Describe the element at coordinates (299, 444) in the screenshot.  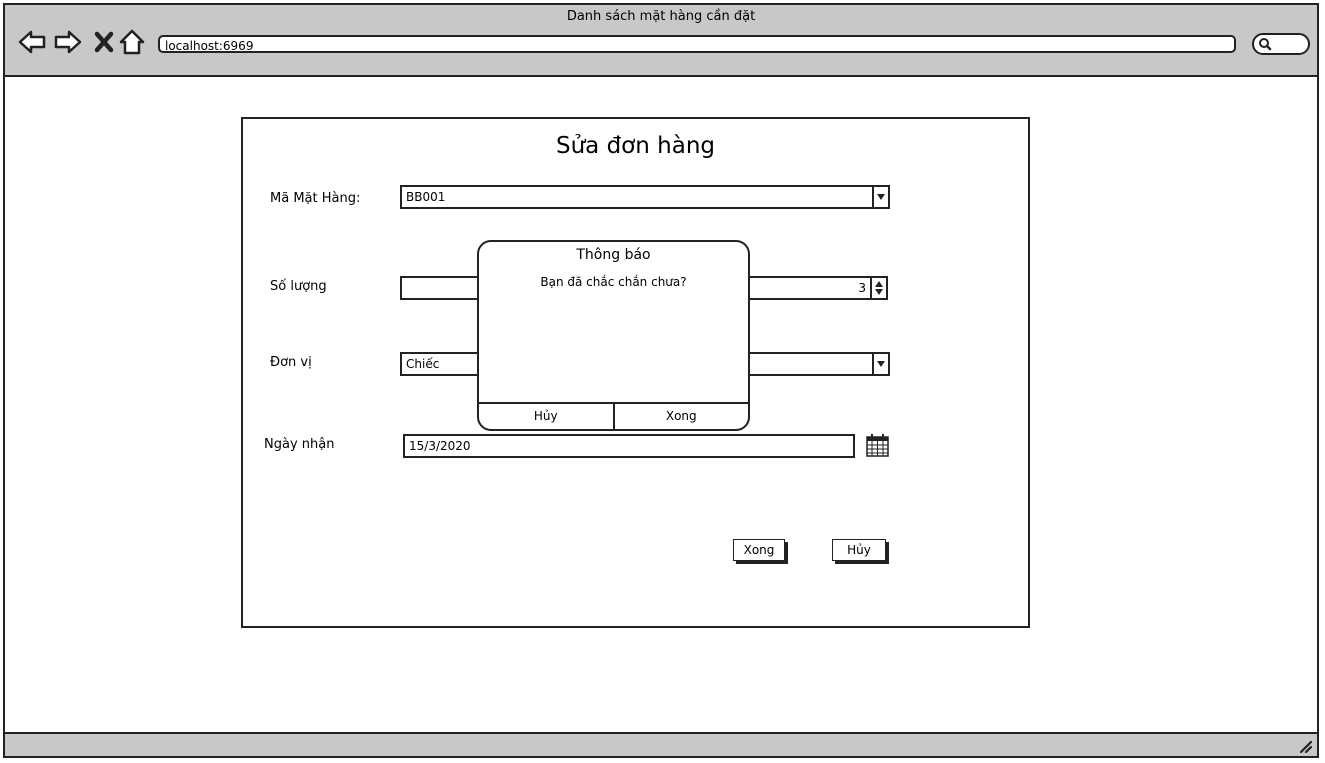
I see `date-label: Ngày nhận` at that location.